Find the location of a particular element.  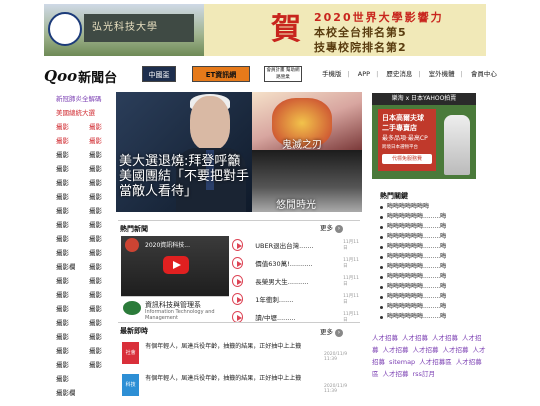

anime-caption: 鬼滅之刃 is located at coordinates (302, 143).